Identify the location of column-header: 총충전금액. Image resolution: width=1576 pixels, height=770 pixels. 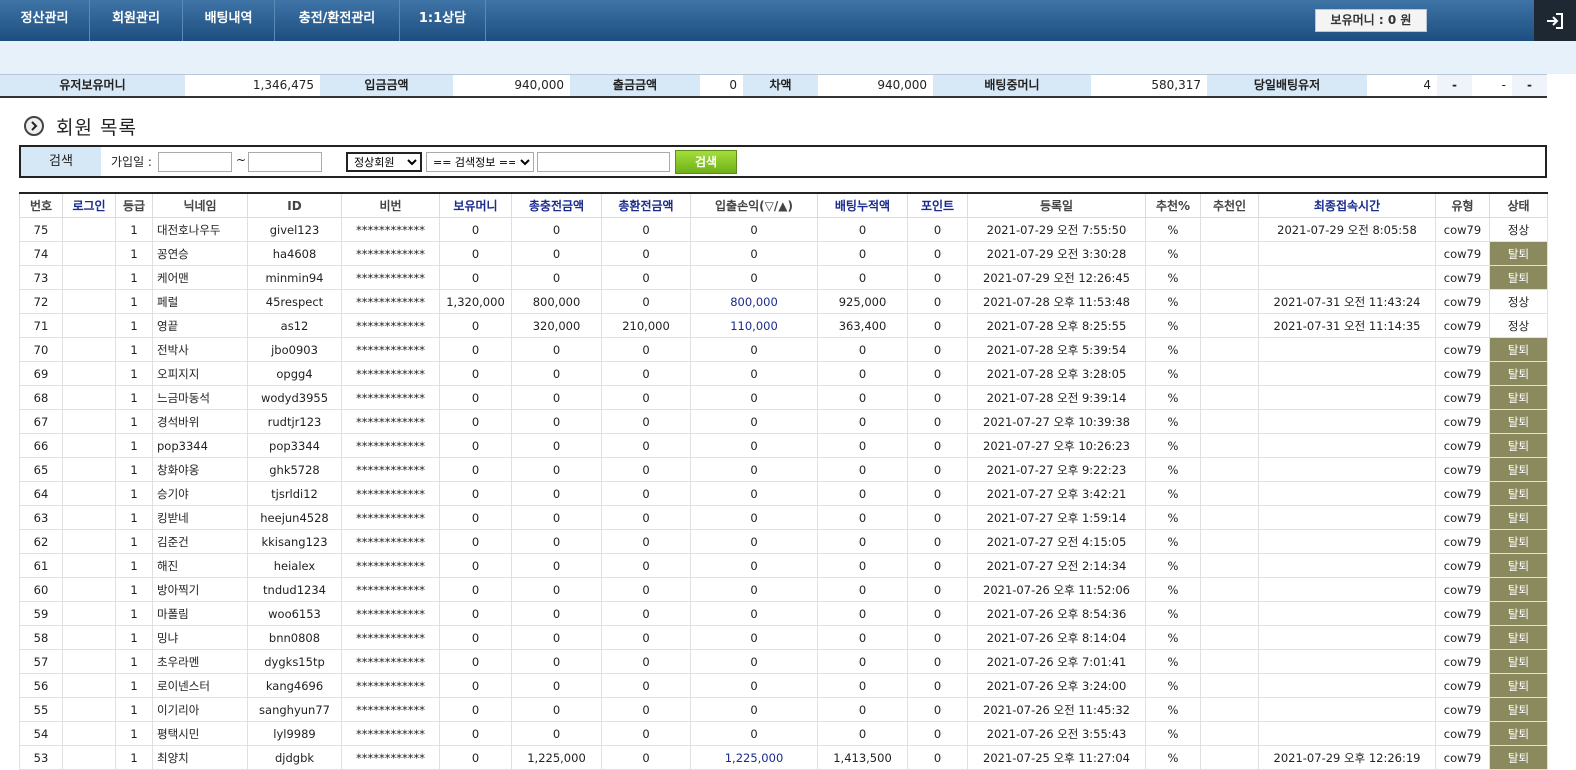
(556, 205).